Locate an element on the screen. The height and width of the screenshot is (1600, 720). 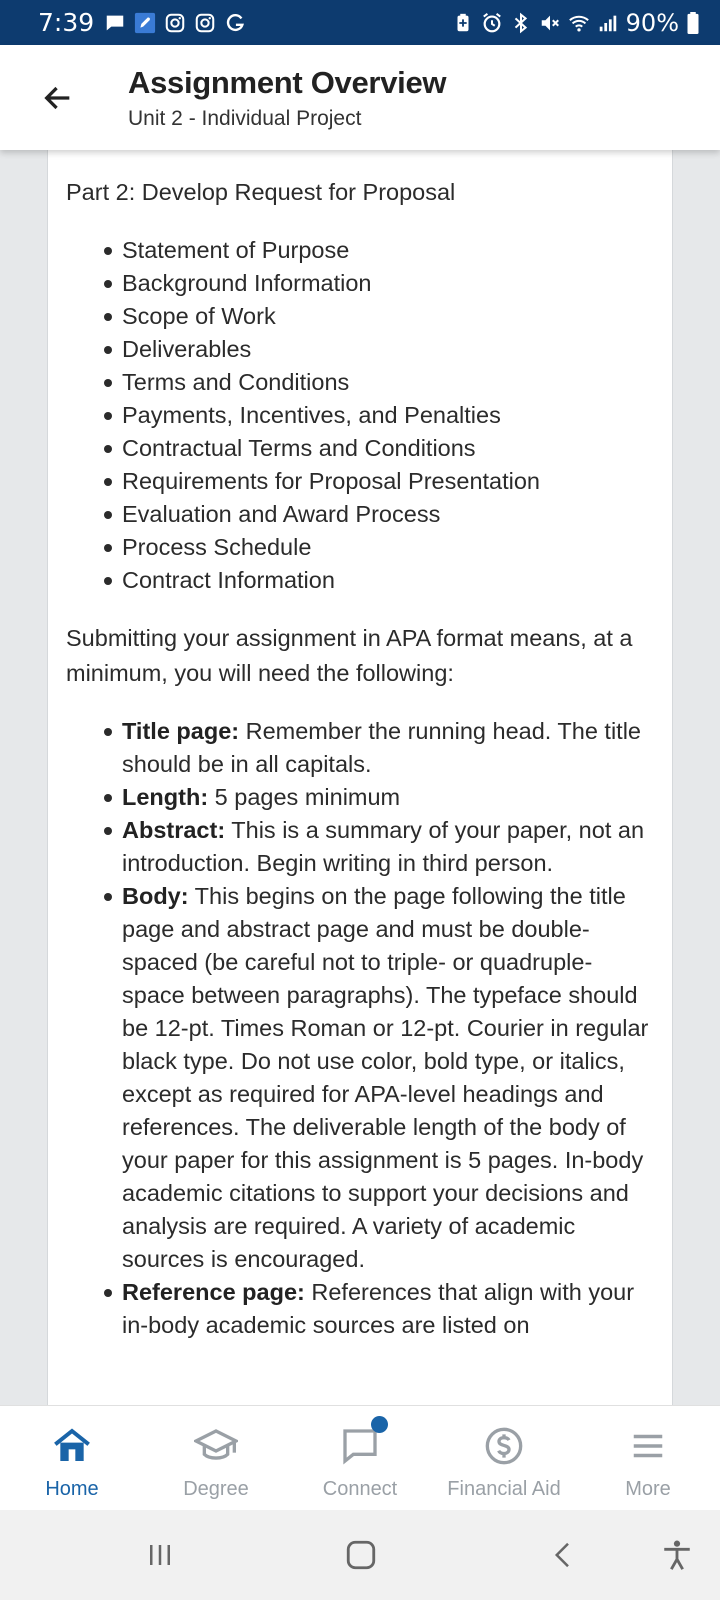
item-term: Reference page: is located at coordinates (213, 1292).